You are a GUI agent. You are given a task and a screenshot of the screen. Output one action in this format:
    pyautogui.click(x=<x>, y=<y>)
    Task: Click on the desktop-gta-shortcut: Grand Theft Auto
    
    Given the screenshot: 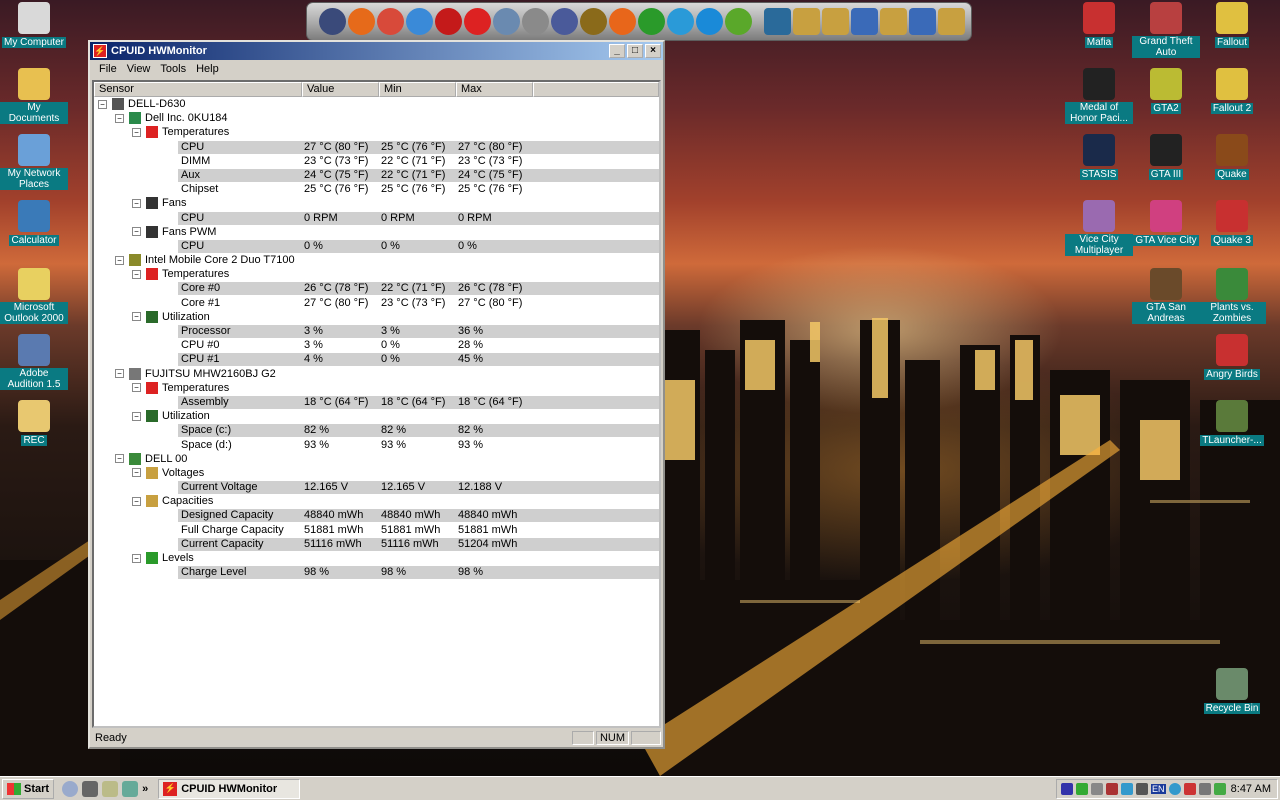 What is the action you would take?
    pyautogui.click(x=1166, y=30)
    